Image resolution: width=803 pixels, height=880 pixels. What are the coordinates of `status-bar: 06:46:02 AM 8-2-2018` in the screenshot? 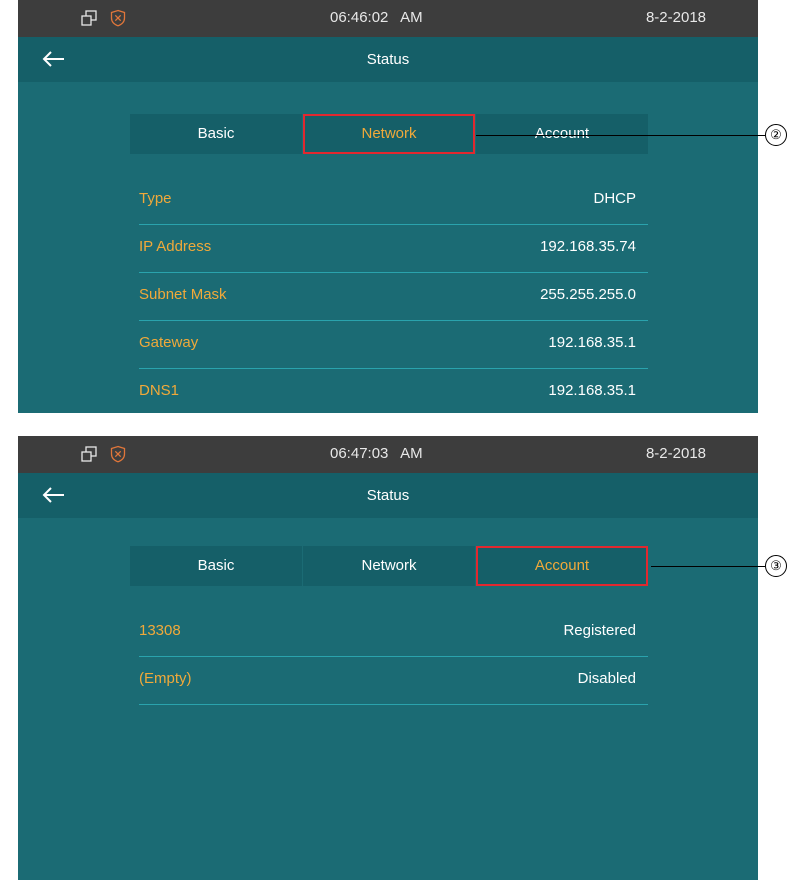 It's located at (388, 18).